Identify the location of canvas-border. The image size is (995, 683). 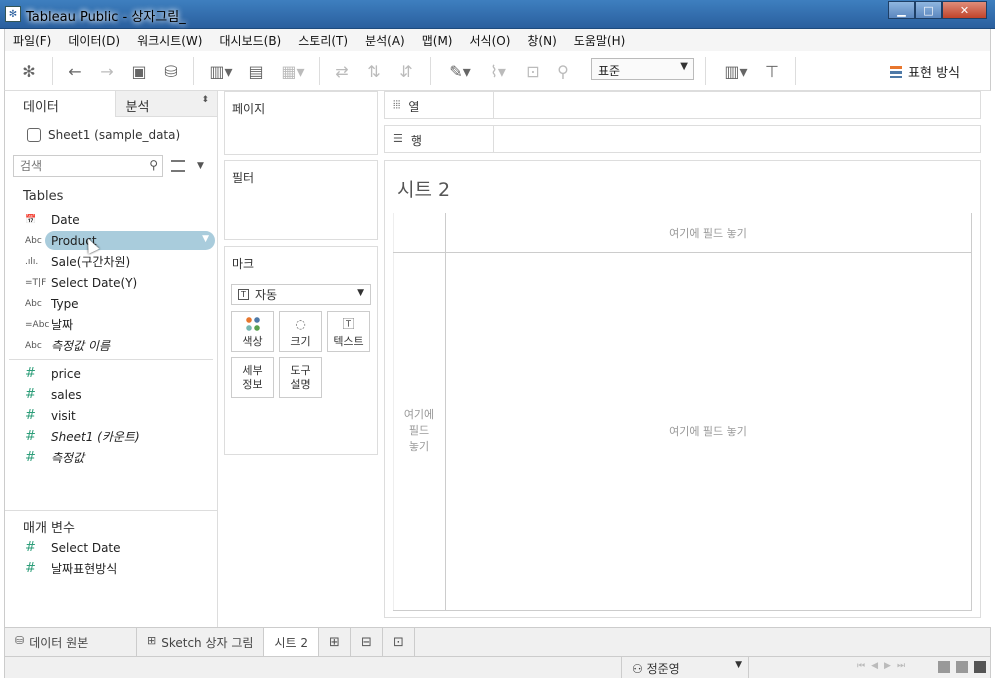
(971, 411).